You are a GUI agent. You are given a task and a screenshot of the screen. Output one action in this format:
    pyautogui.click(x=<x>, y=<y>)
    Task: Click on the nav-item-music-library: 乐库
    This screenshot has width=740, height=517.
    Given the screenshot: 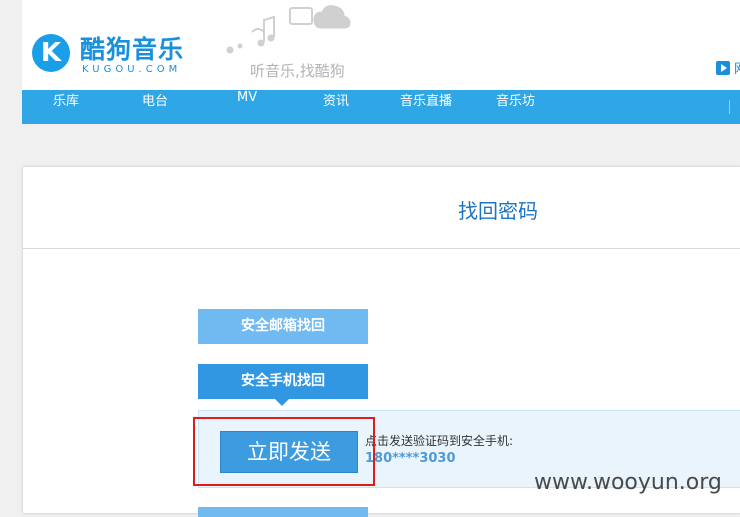 What is the action you would take?
    pyautogui.click(x=66, y=107)
    